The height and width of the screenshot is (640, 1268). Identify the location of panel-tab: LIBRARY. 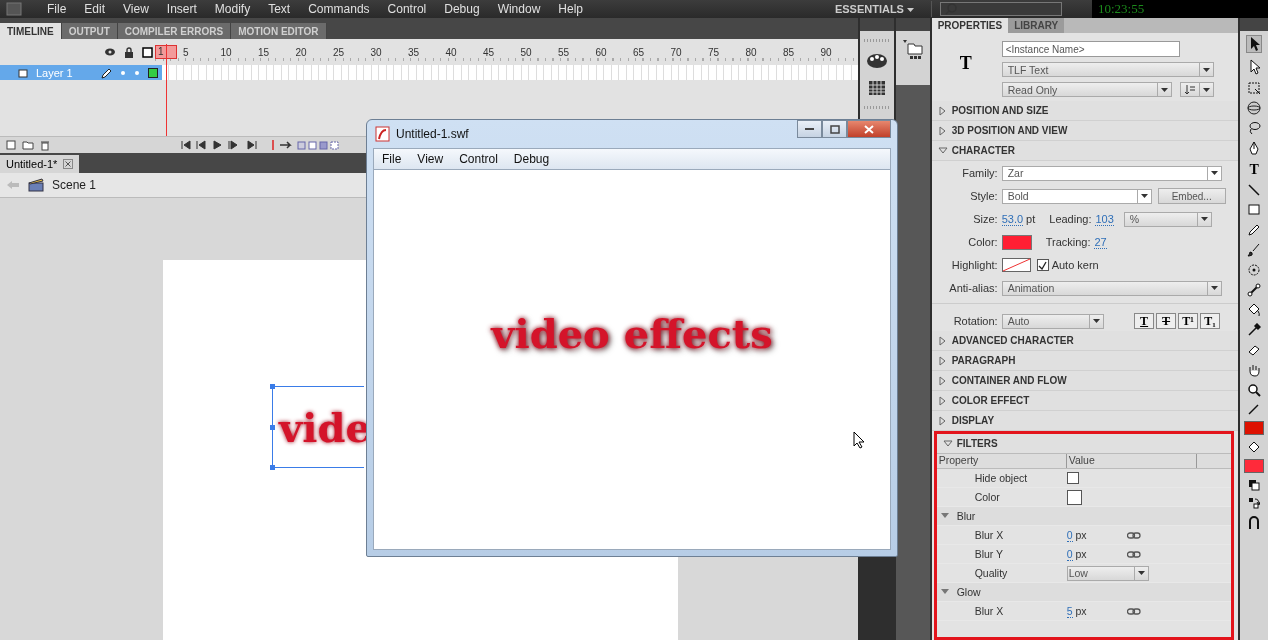
(1036, 25).